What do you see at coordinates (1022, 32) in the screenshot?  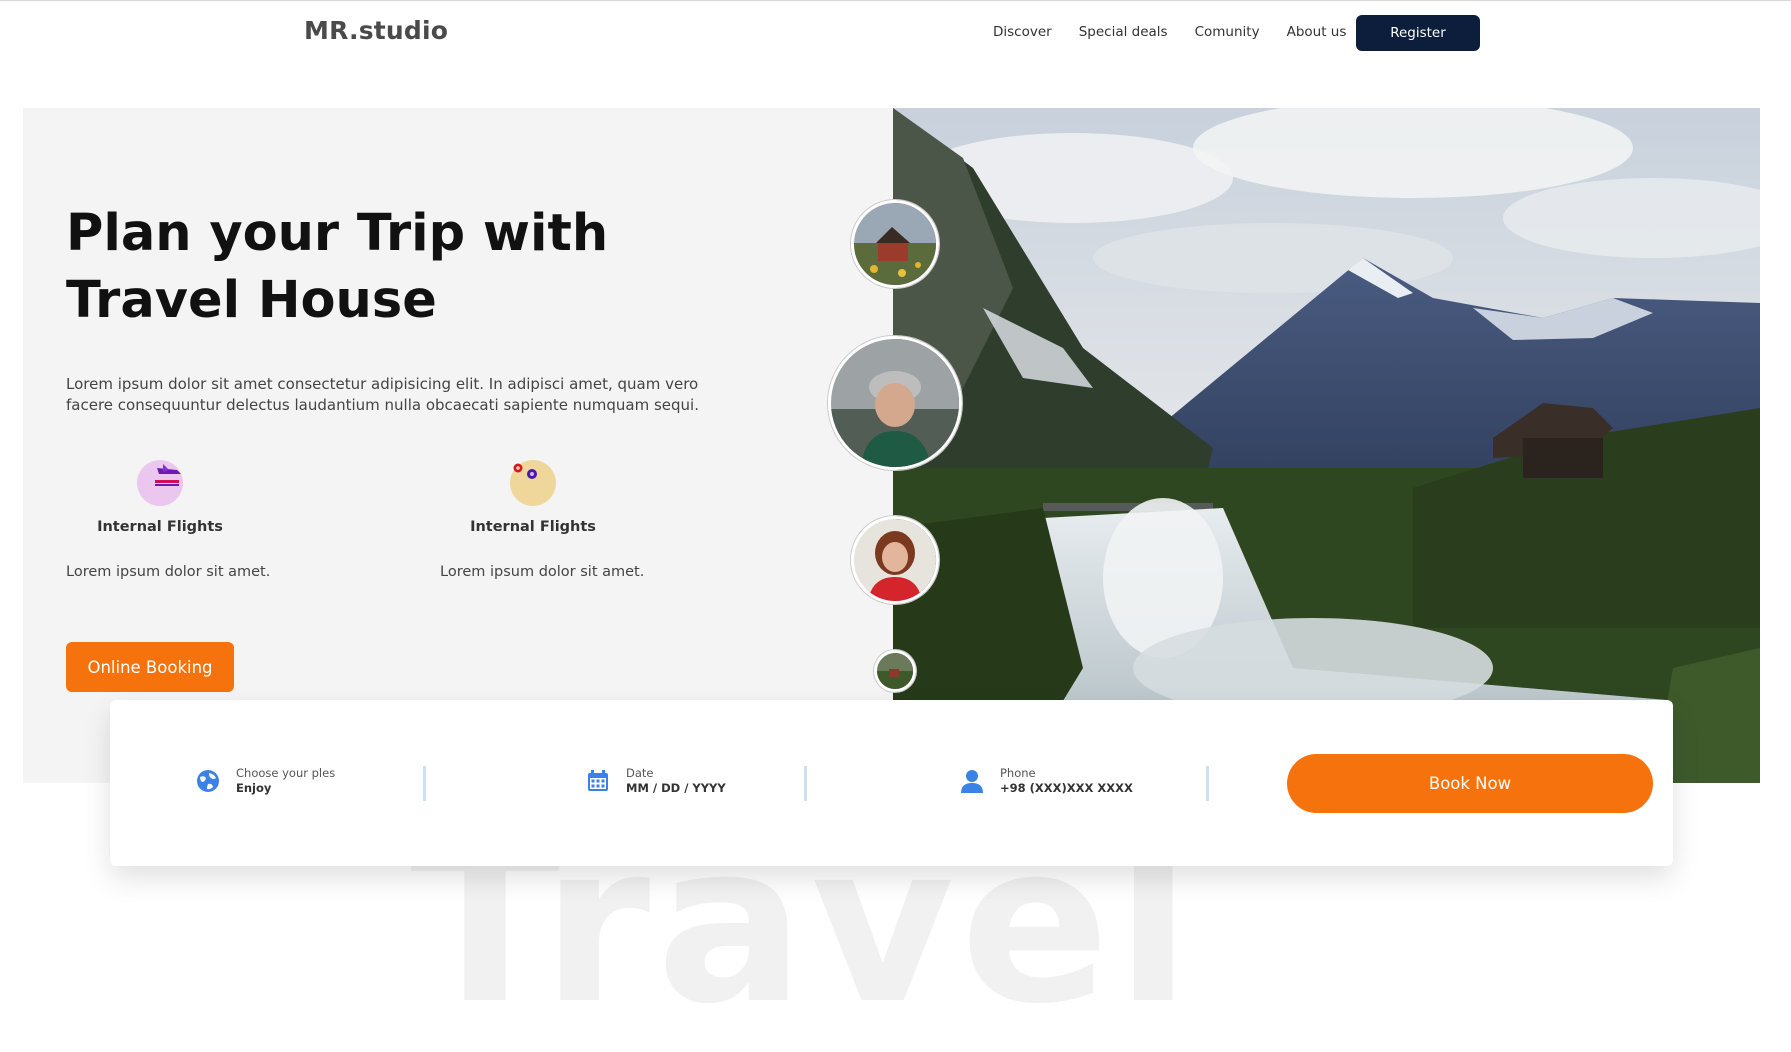 I see `nav-discover: Discover` at bounding box center [1022, 32].